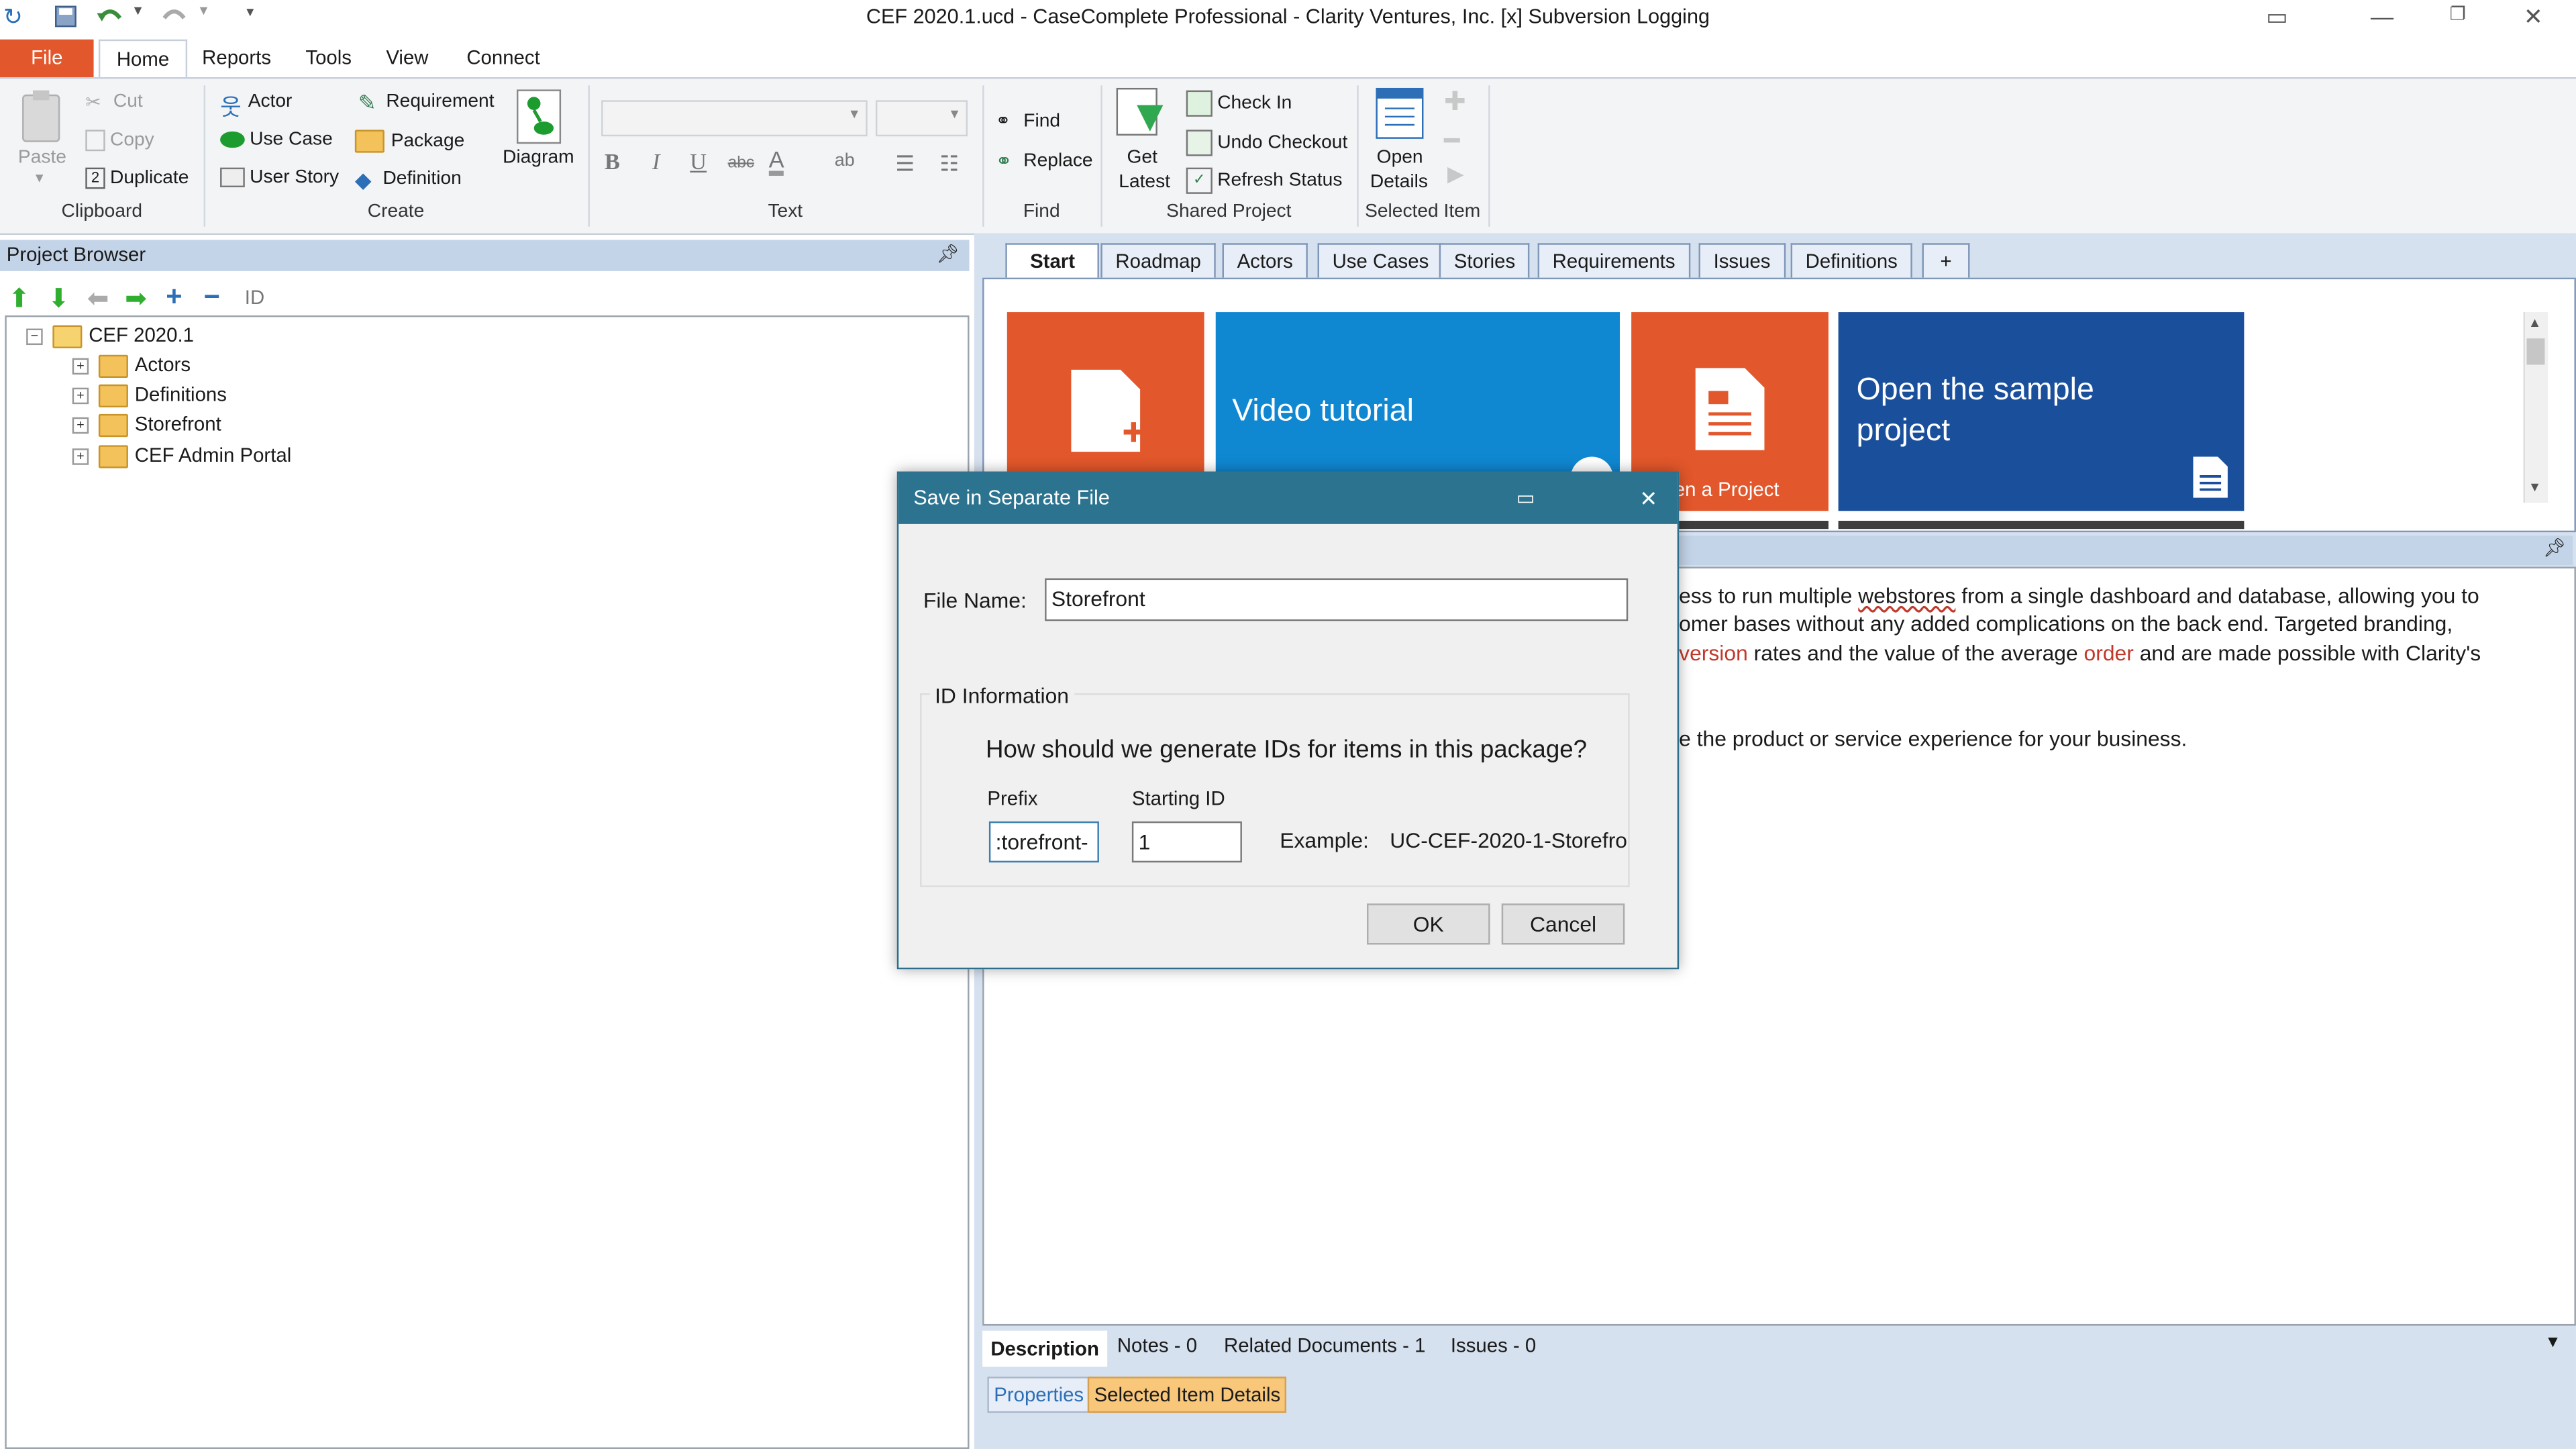  I want to click on font-family-select: ▼, so click(734, 118).